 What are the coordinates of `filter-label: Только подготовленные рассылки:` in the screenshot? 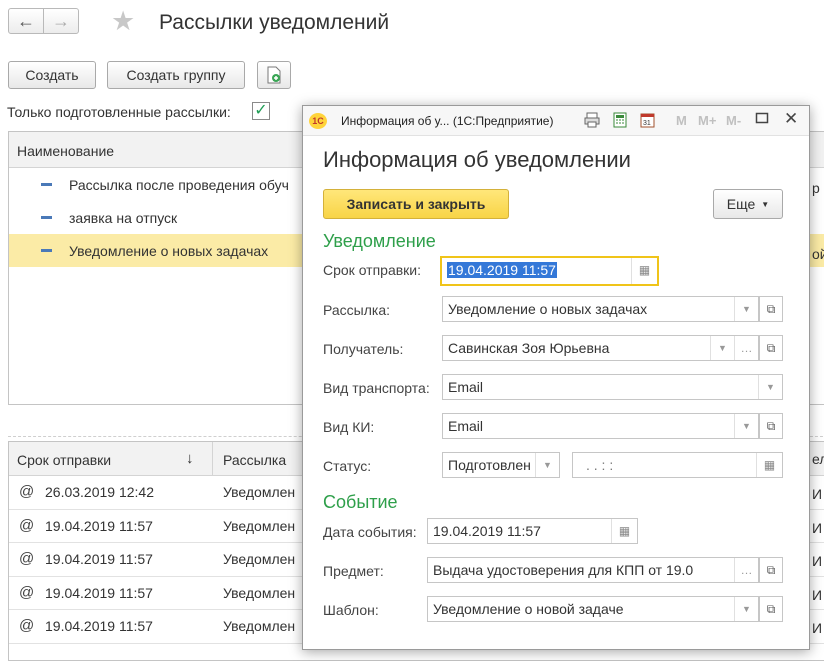 It's located at (119, 112).